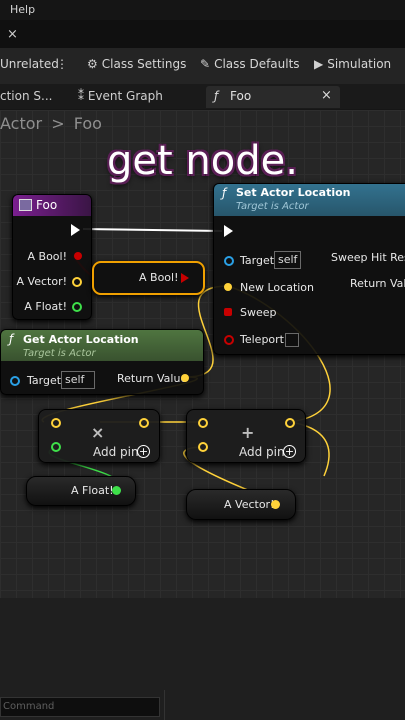 This screenshot has width=405, height=720. Describe the element at coordinates (262, 339) in the screenshot. I see `teleport-label: Teleport` at that location.